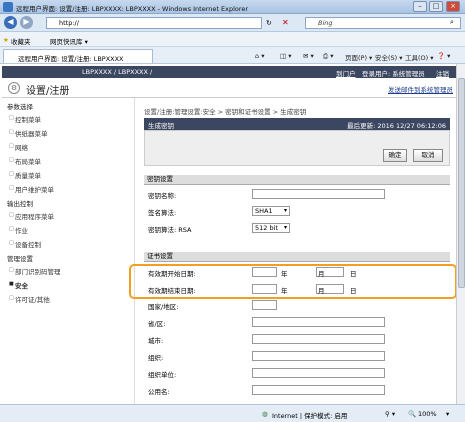 The image size is (465, 422). What do you see at coordinates (6, 40) in the screenshot?
I see `star-icon: ★` at bounding box center [6, 40].